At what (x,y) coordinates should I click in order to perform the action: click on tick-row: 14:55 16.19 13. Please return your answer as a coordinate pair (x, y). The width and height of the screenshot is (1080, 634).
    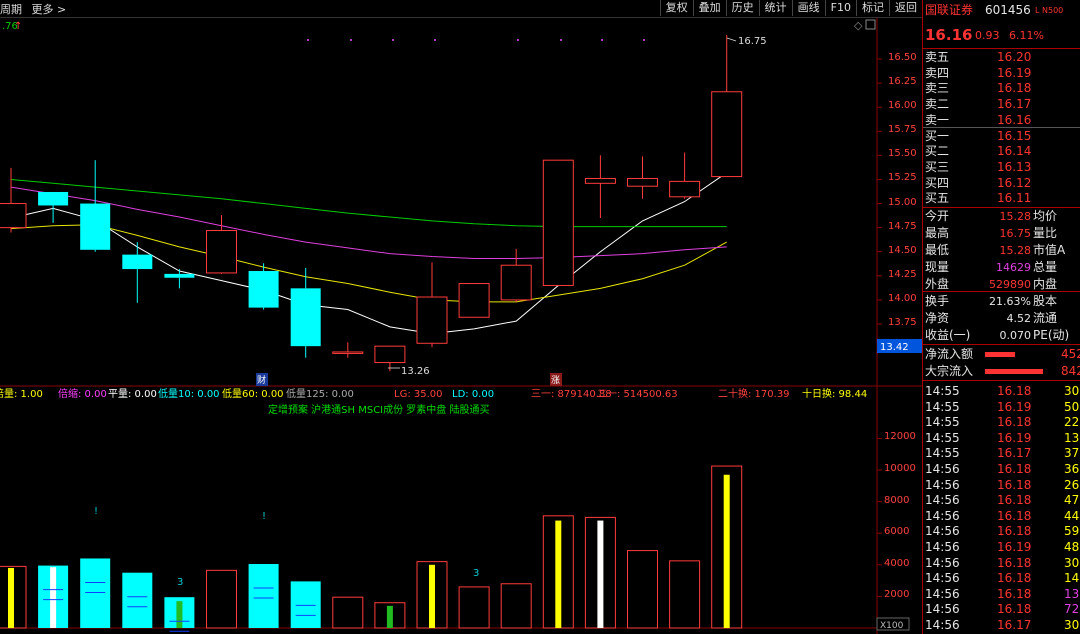
    Looking at the image, I should click on (1001, 439).